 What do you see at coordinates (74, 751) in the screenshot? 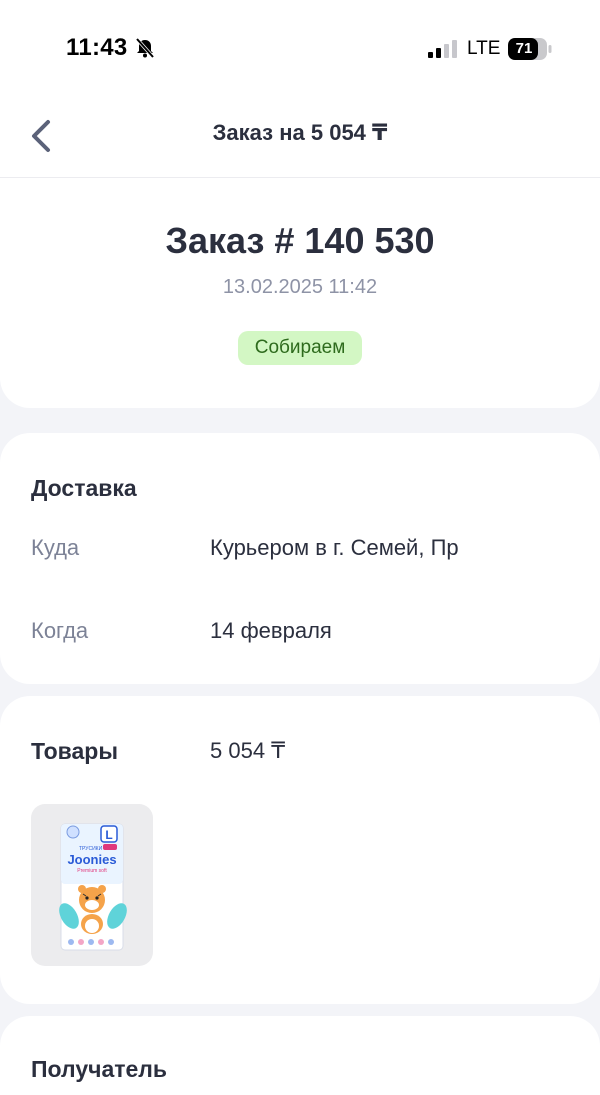
I see `products-title: Товары` at bounding box center [74, 751].